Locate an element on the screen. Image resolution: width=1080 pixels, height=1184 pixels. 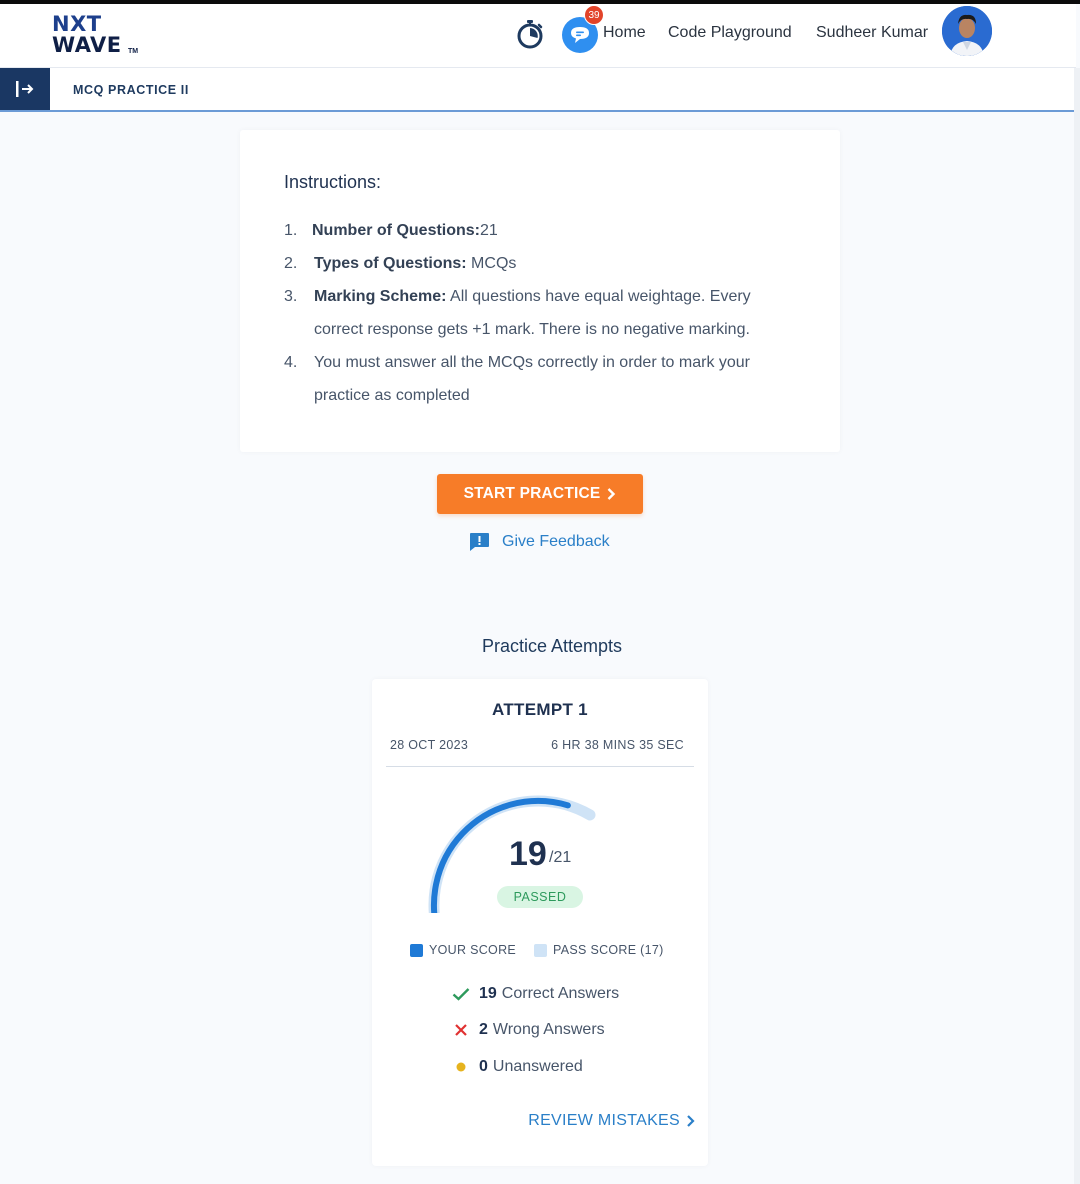
review-mistakes-label: REVIEW MISTAKES is located at coordinates (604, 1120).